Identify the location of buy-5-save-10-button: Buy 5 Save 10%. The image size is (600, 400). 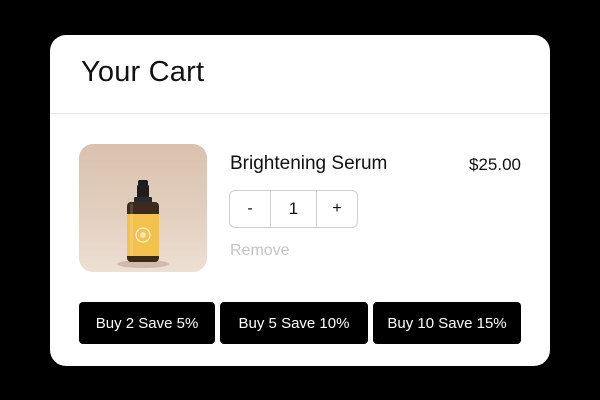
(294, 323).